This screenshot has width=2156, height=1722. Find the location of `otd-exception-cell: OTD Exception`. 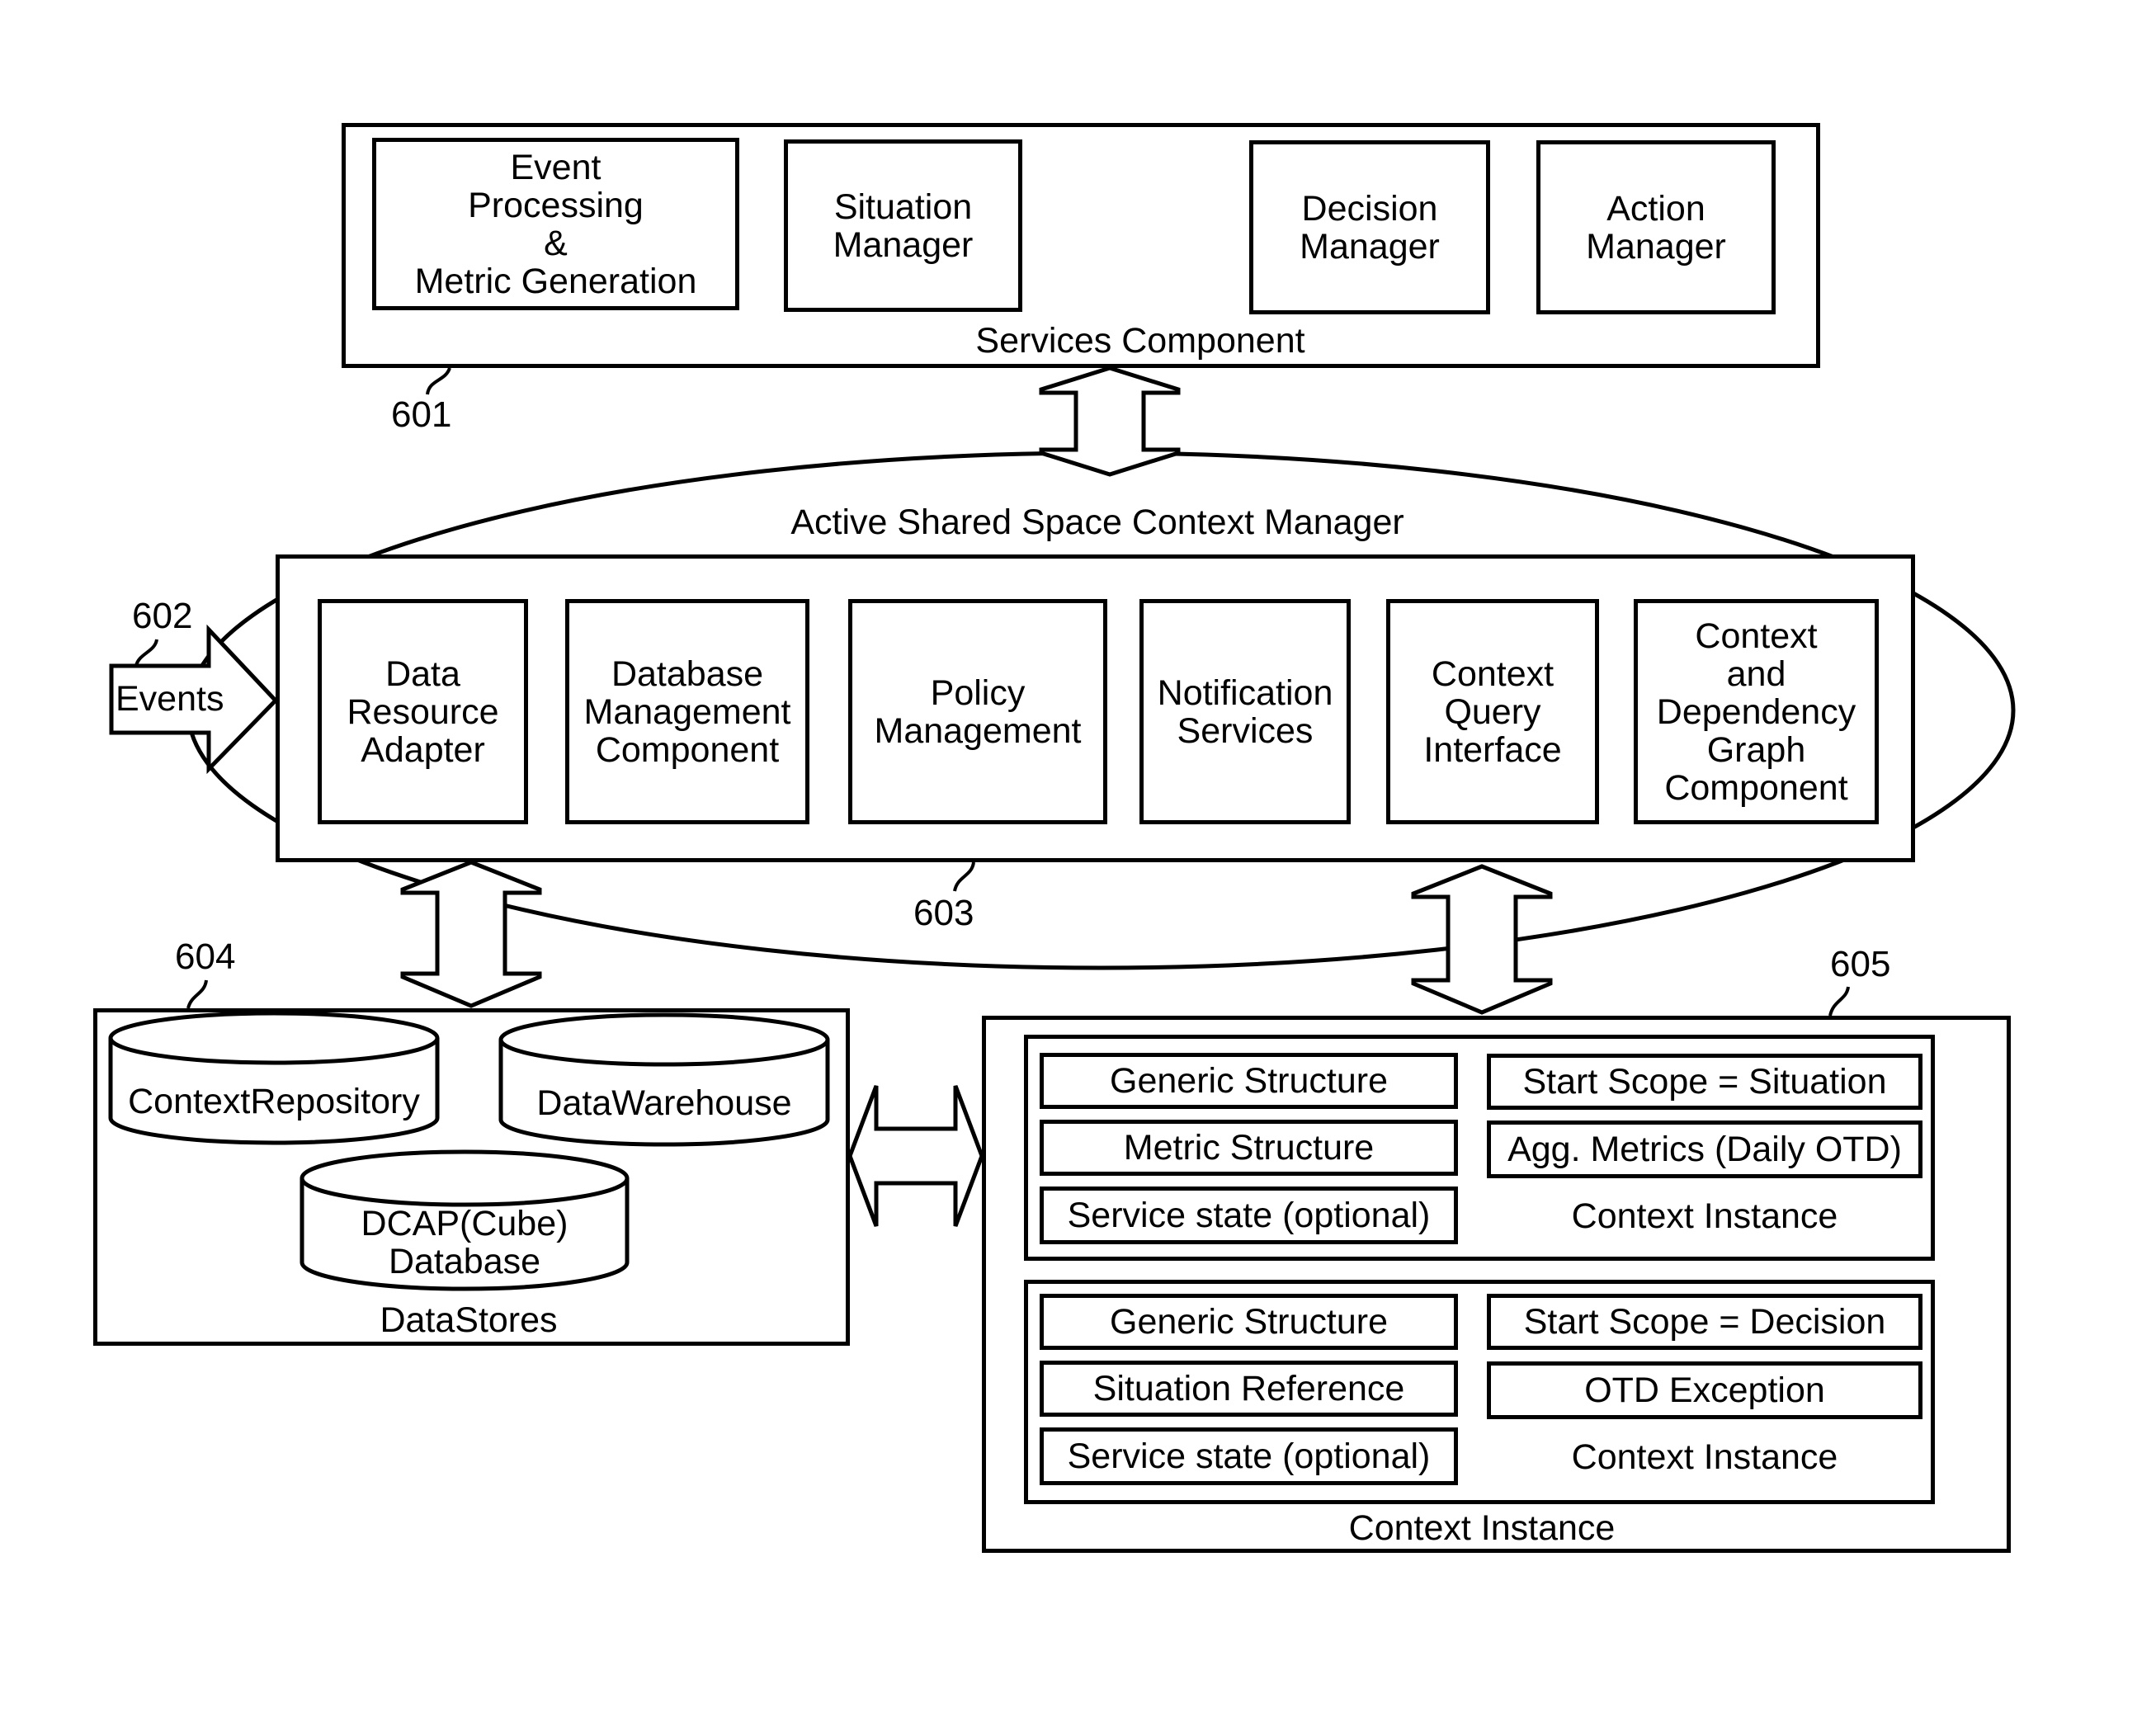

otd-exception-cell: OTD Exception is located at coordinates (1704, 1390).